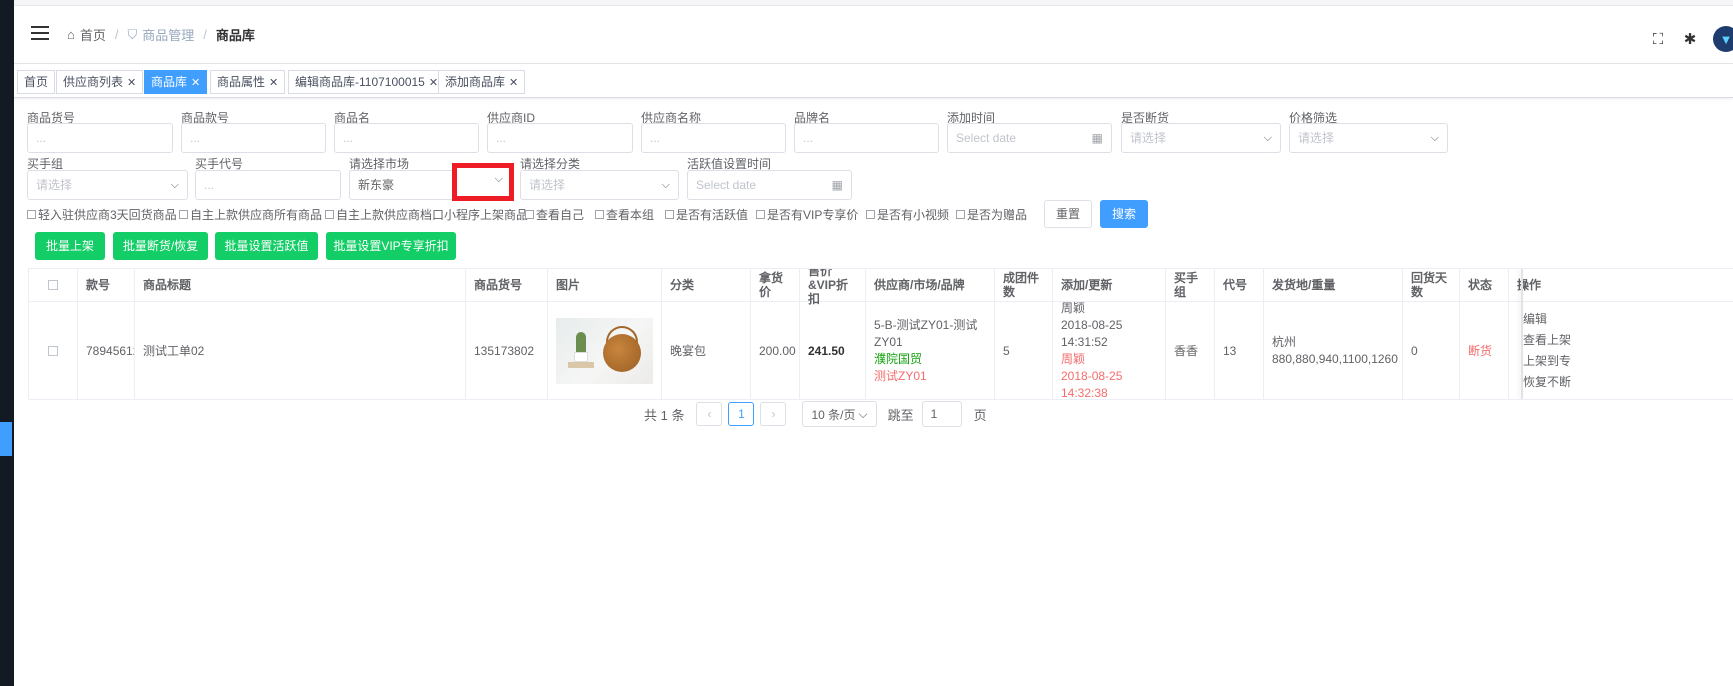  I want to click on buyer-group-select: 请选择 ⌵, so click(107, 185).